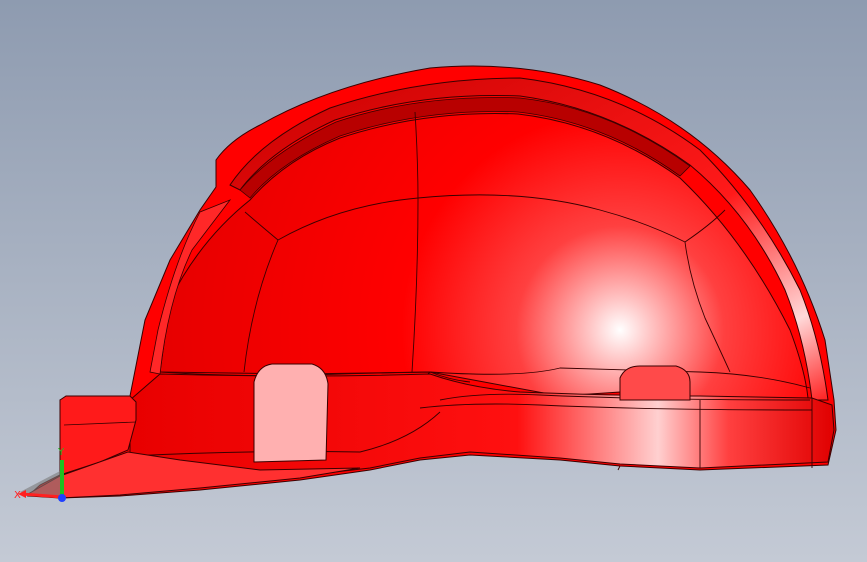 The image size is (867, 562). I want to click on axis-triad: X Y, so click(40, 474).